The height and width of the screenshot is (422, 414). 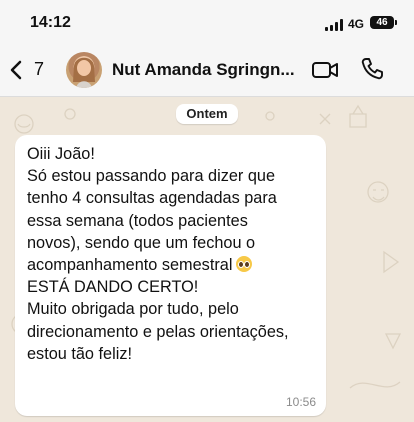 I want to click on video-camera-icon, so click(x=325, y=70).